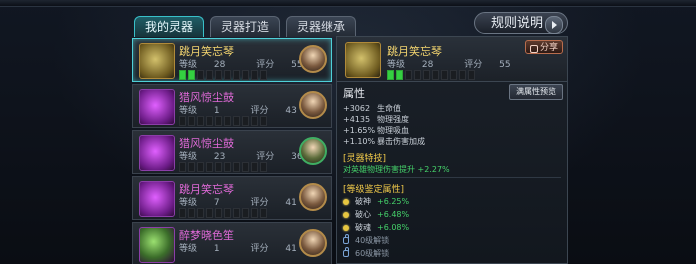  I want to click on list-item: 跳月笑忘琴 等级 7 评分 41, so click(232, 198).